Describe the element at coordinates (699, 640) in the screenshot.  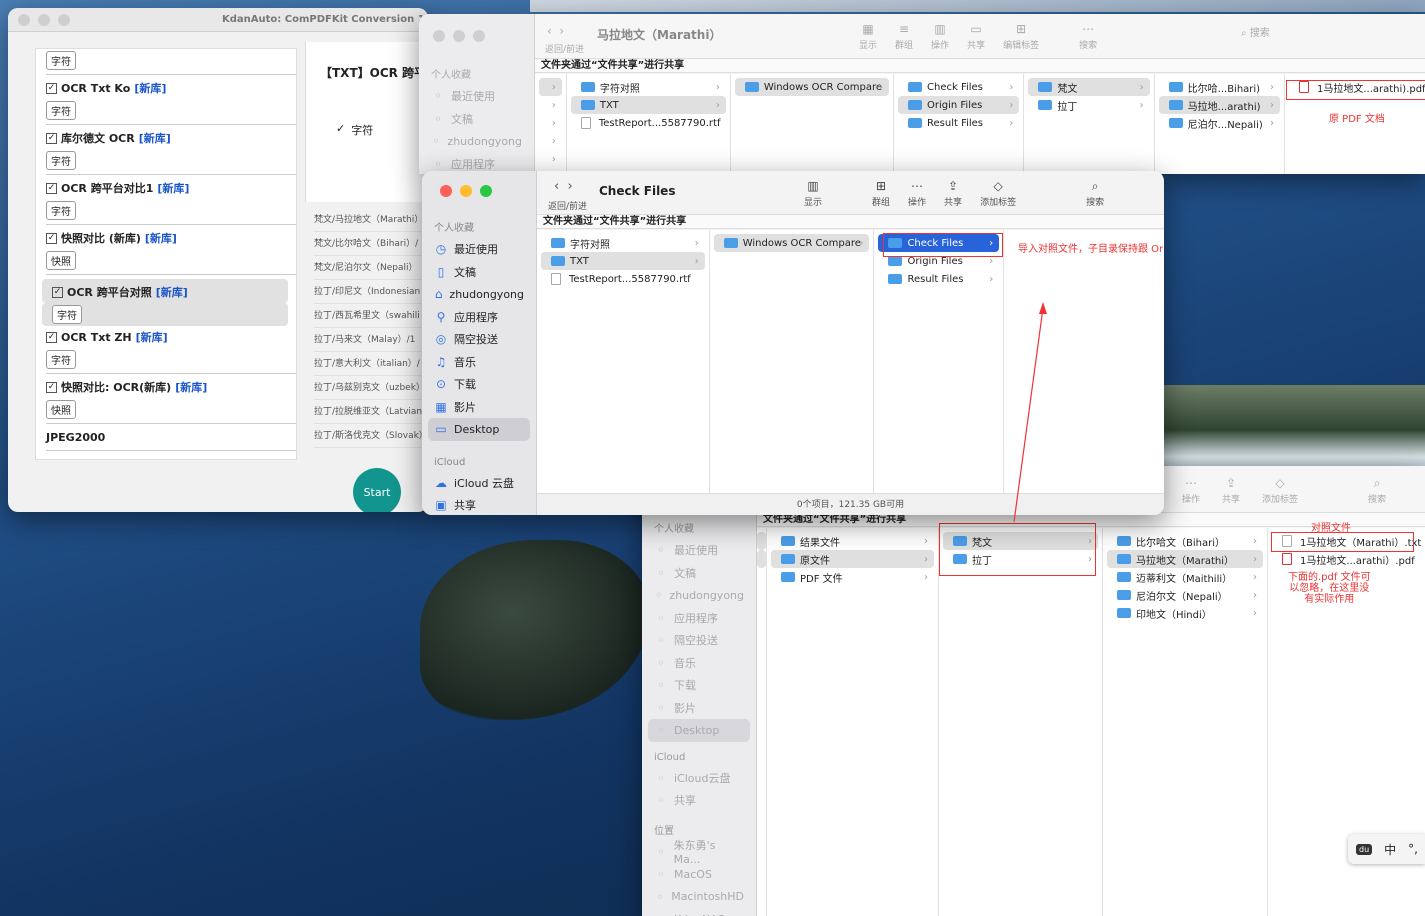
I see `sidebar-item: ◦ 隔空投送` at that location.